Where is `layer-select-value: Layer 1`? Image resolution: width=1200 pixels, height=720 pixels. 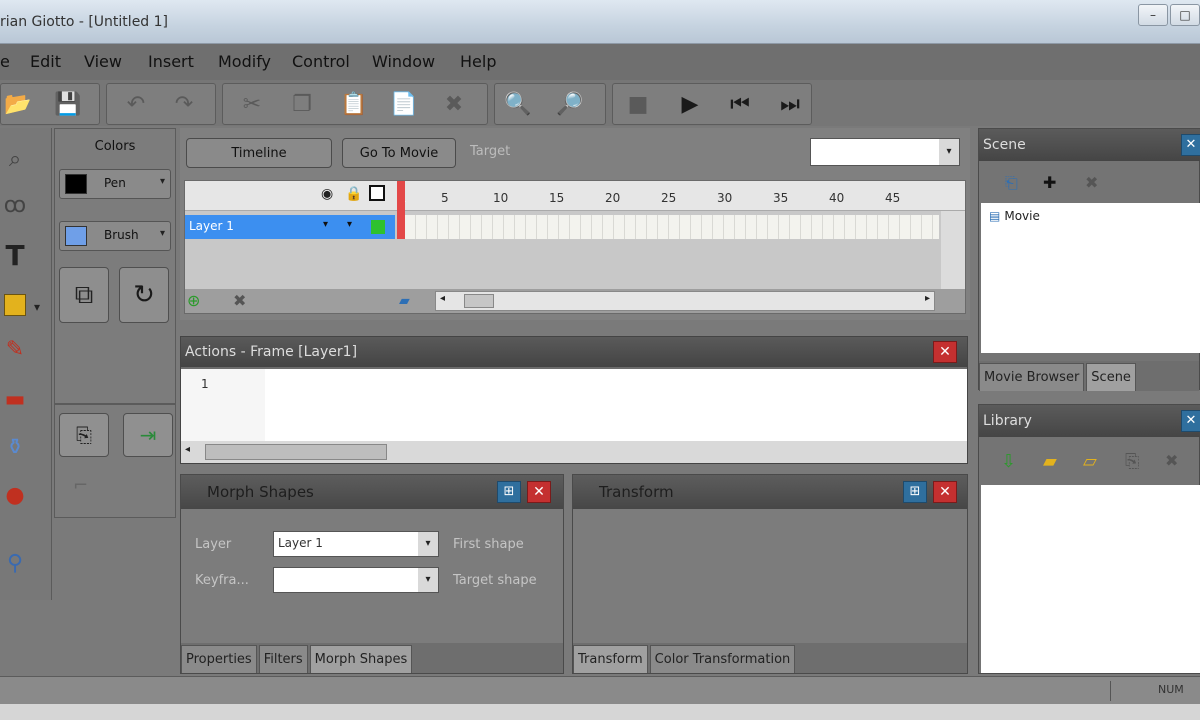
layer-select-value: Layer 1 is located at coordinates (300, 543).